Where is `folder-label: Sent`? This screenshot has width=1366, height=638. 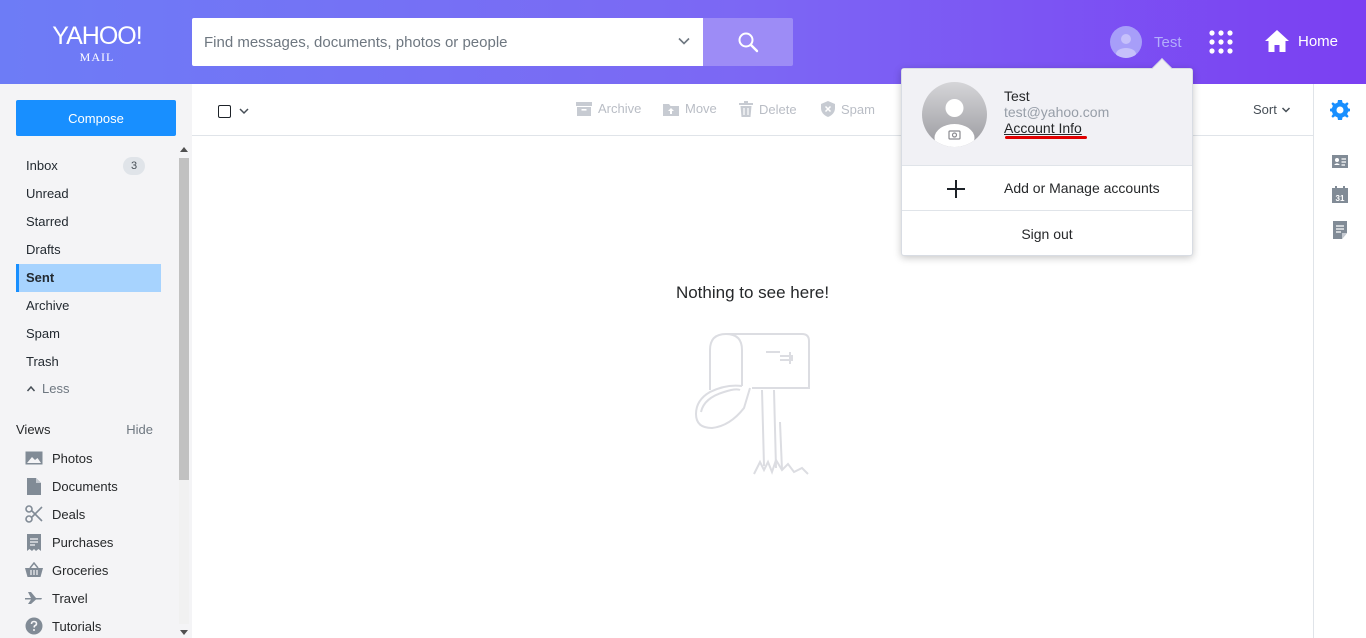
folder-label: Sent is located at coordinates (40, 277).